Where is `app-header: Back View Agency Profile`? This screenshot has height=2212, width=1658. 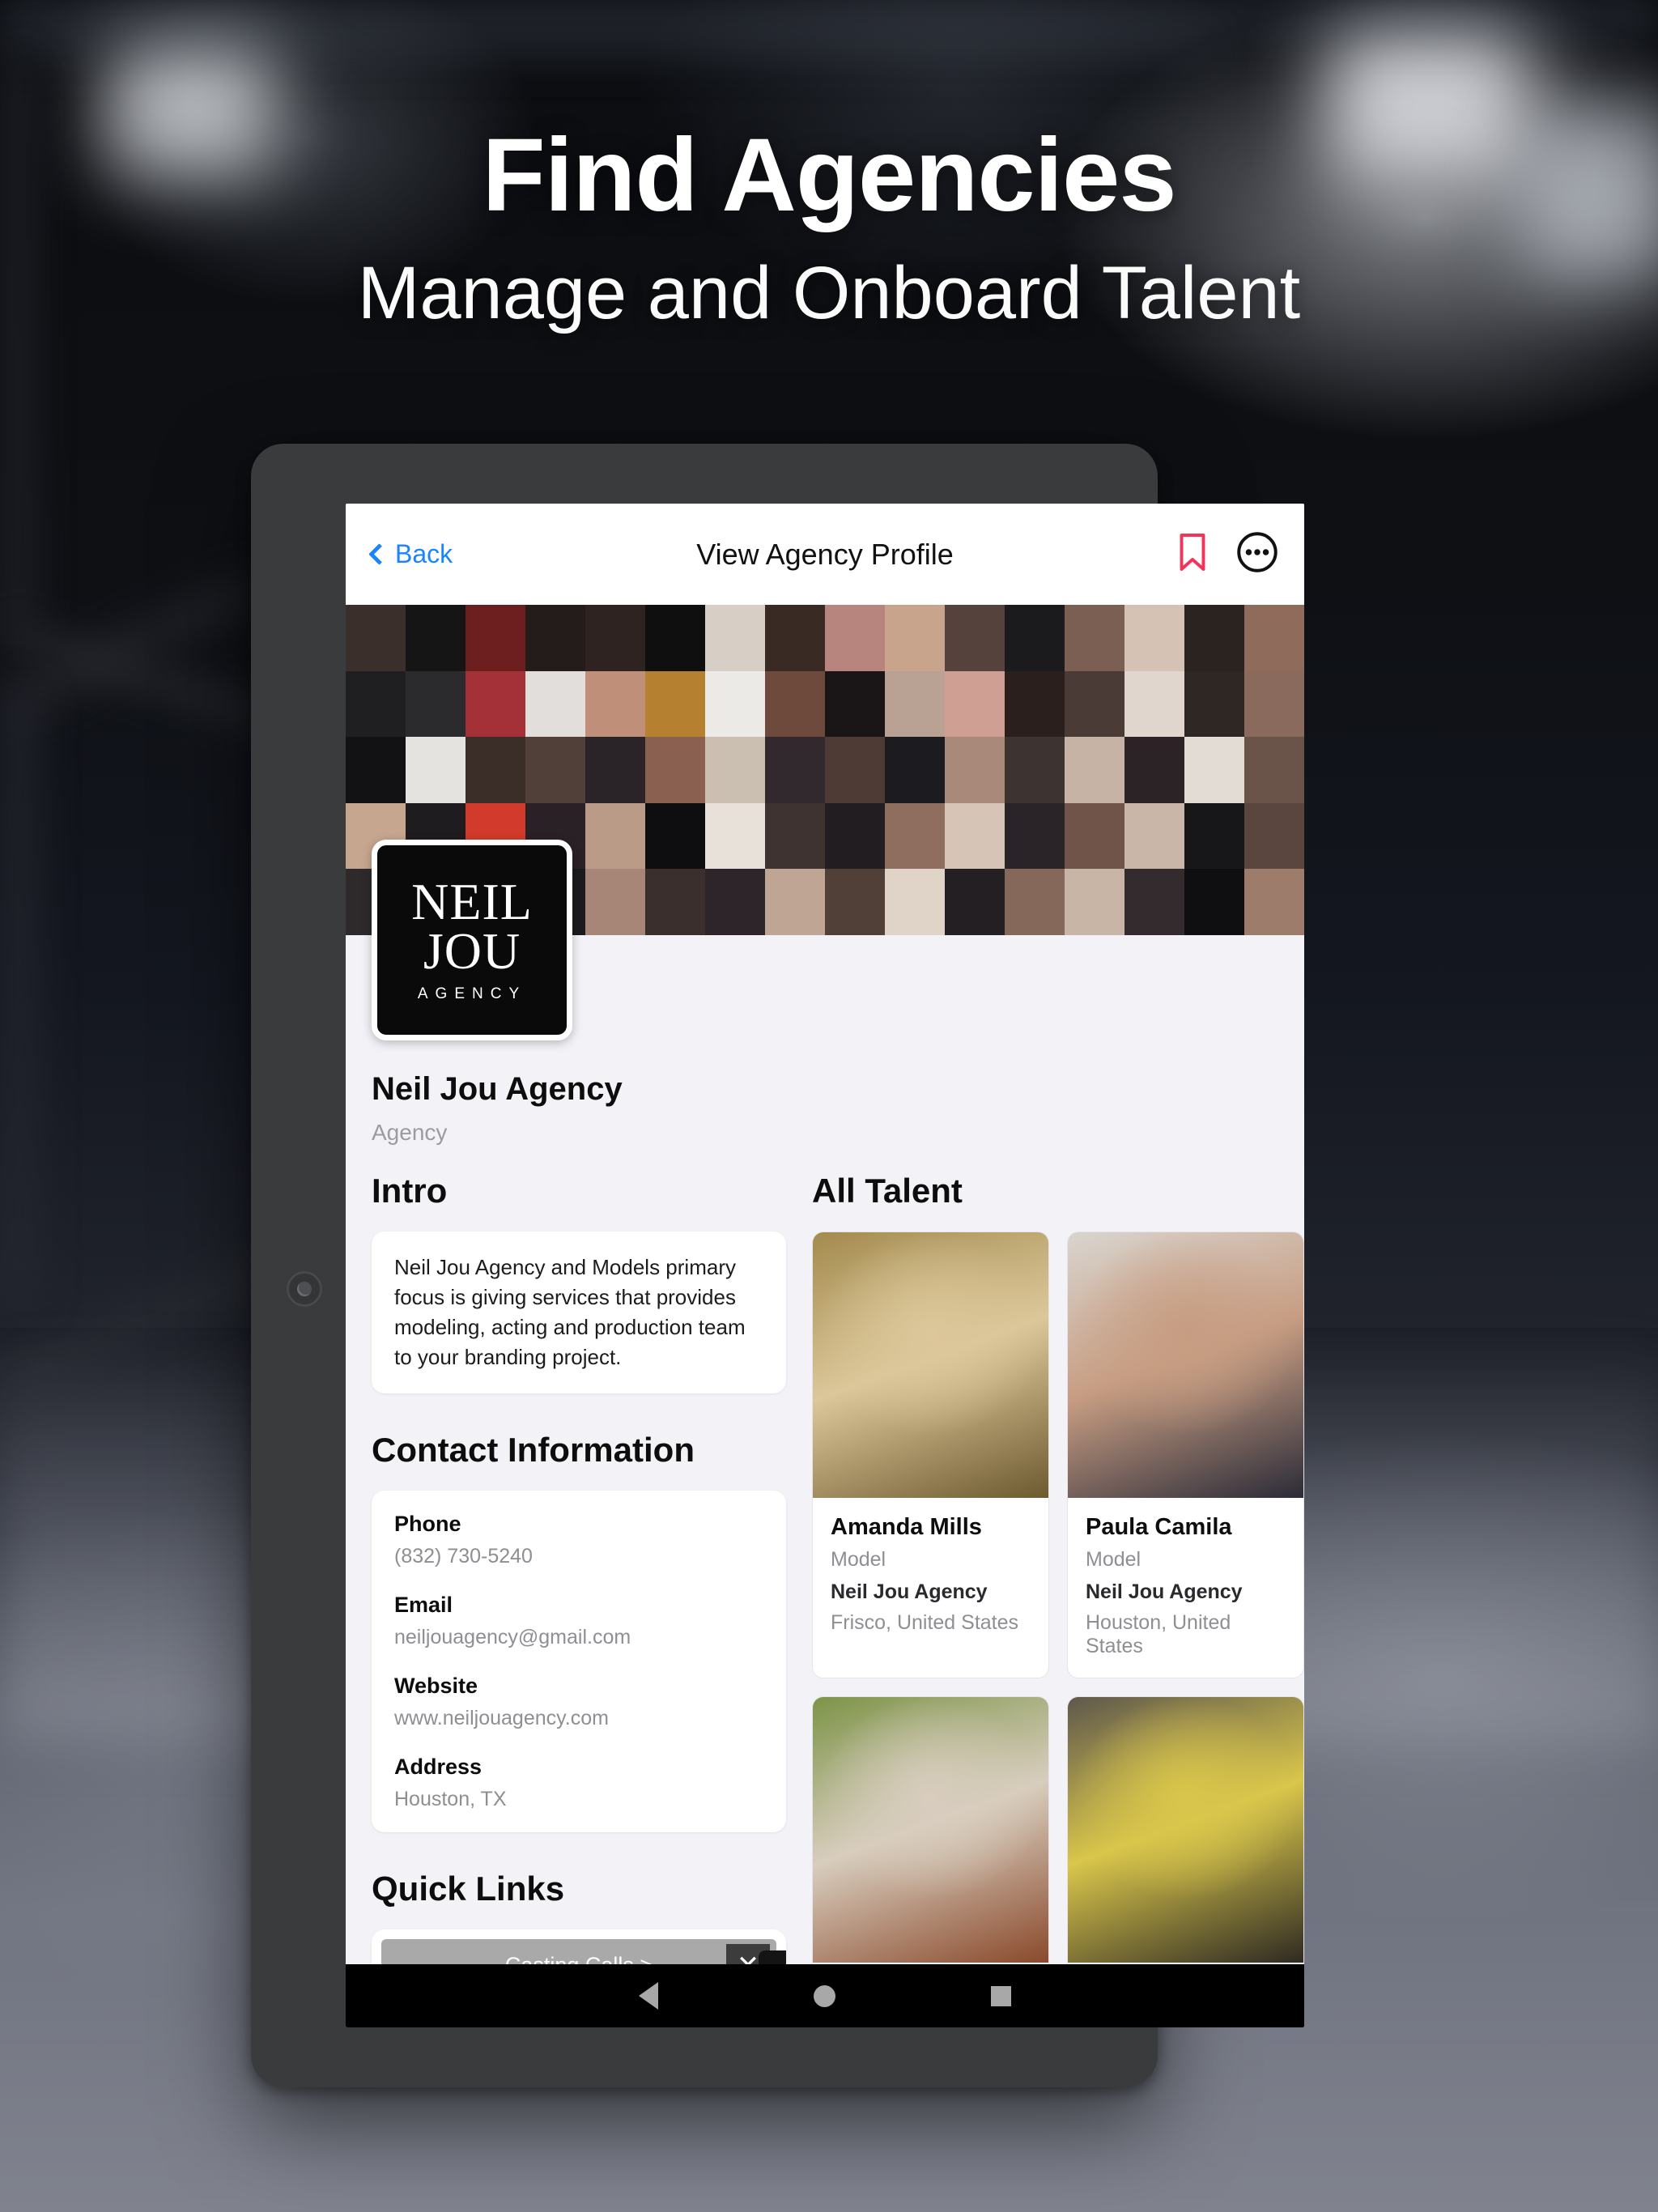 app-header: Back View Agency Profile is located at coordinates (825, 555).